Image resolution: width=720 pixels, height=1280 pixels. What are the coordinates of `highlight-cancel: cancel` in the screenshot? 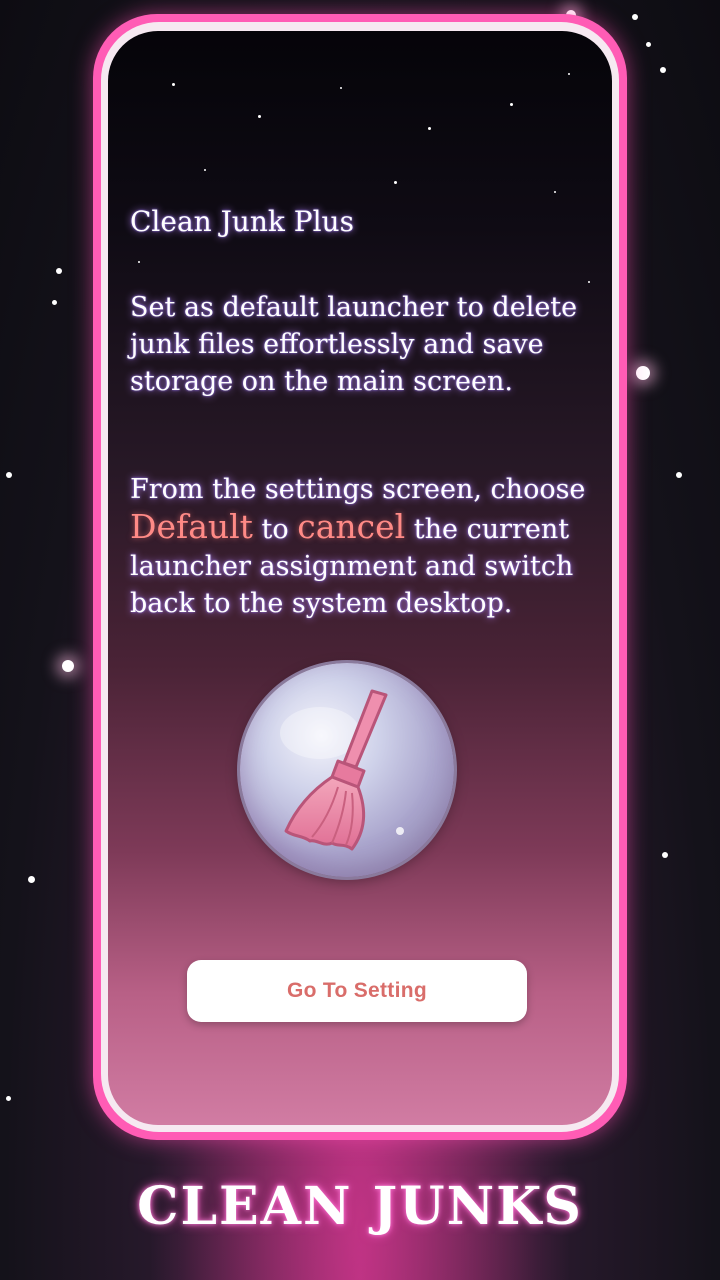 It's located at (351, 526).